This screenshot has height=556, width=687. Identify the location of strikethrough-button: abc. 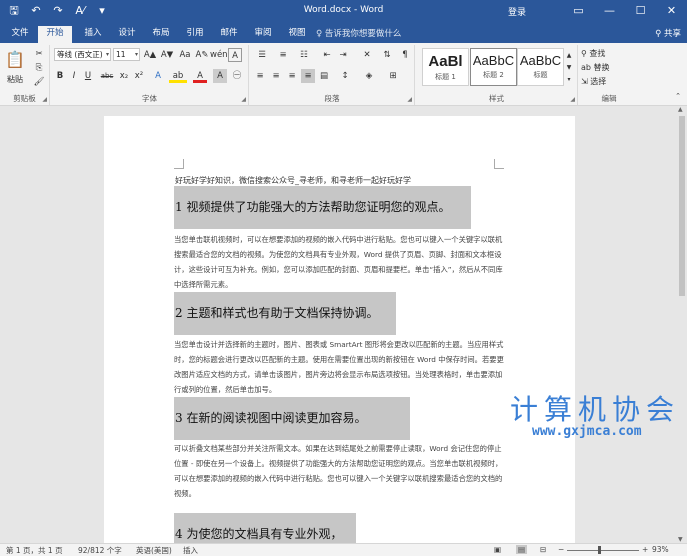
(107, 76).